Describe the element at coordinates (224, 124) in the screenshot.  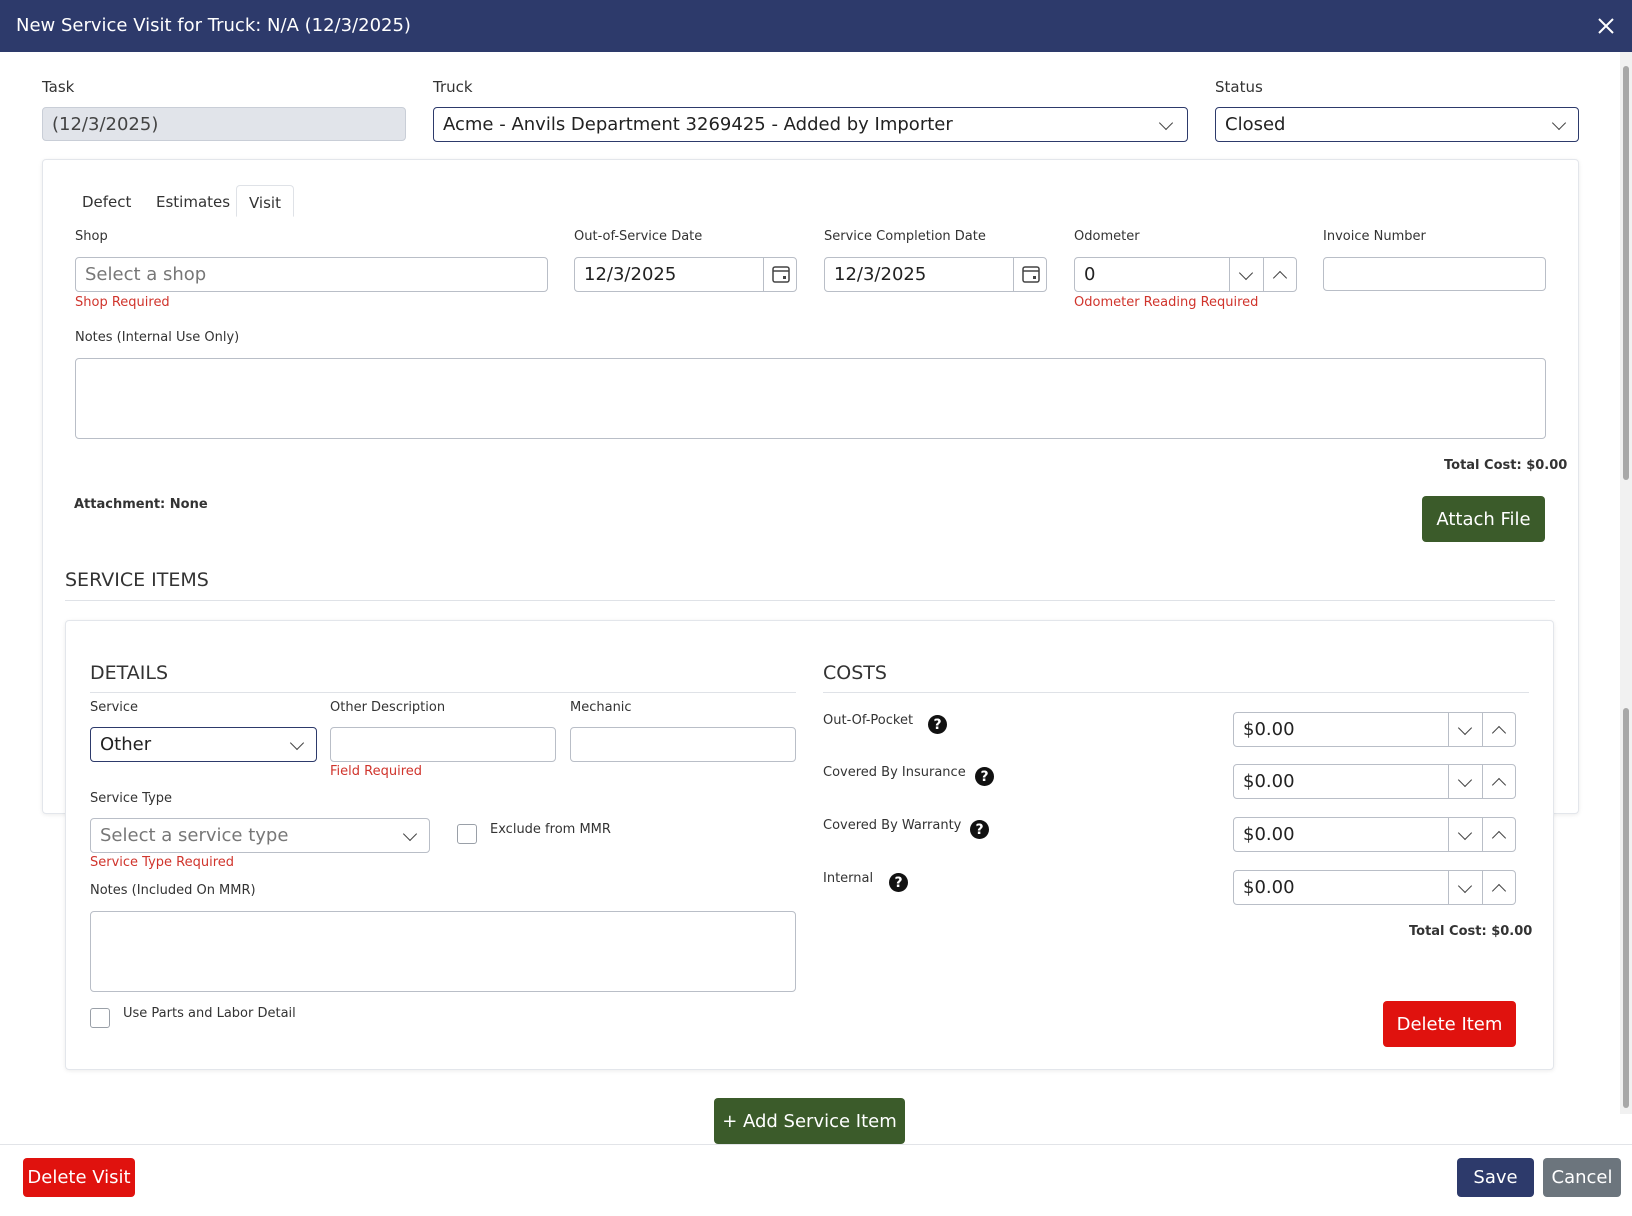
I see `task-field: (12/3/2025)` at that location.